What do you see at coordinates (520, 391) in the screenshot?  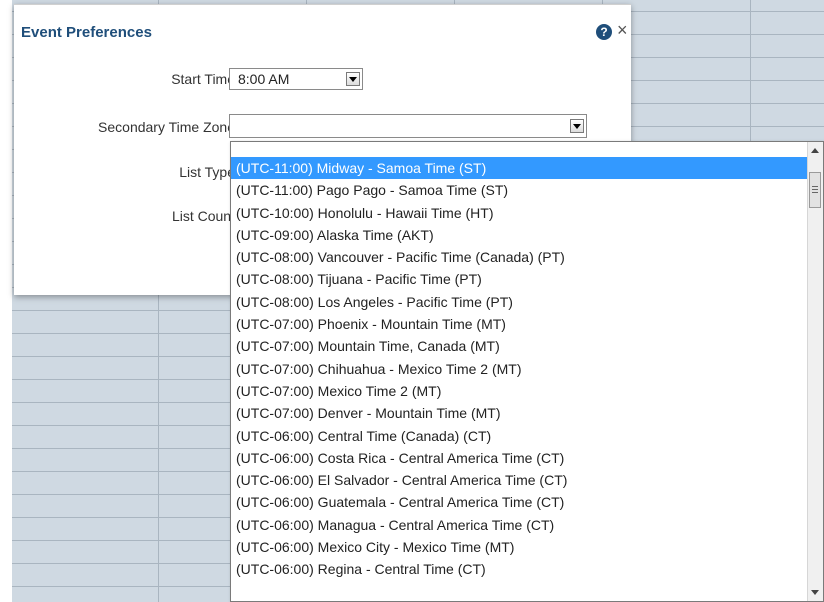 I see `time-zone-option: (UTC-07:00) Mexico Time 2 (MT)` at bounding box center [520, 391].